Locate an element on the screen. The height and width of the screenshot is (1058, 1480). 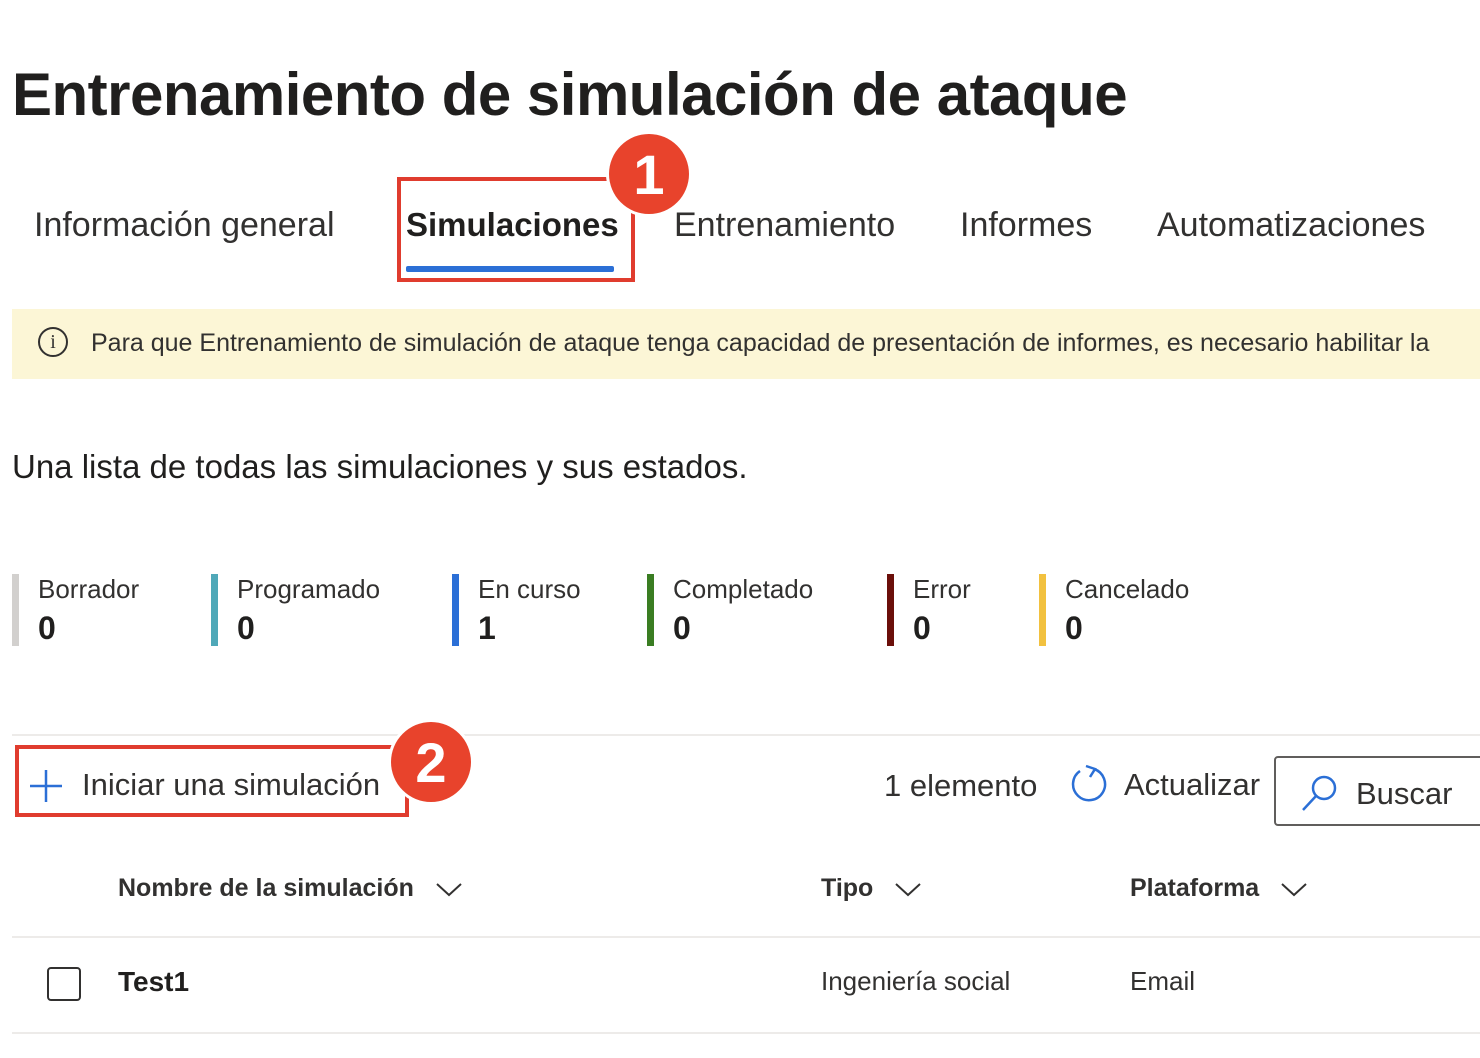
status-label: Error is located at coordinates (942, 589).